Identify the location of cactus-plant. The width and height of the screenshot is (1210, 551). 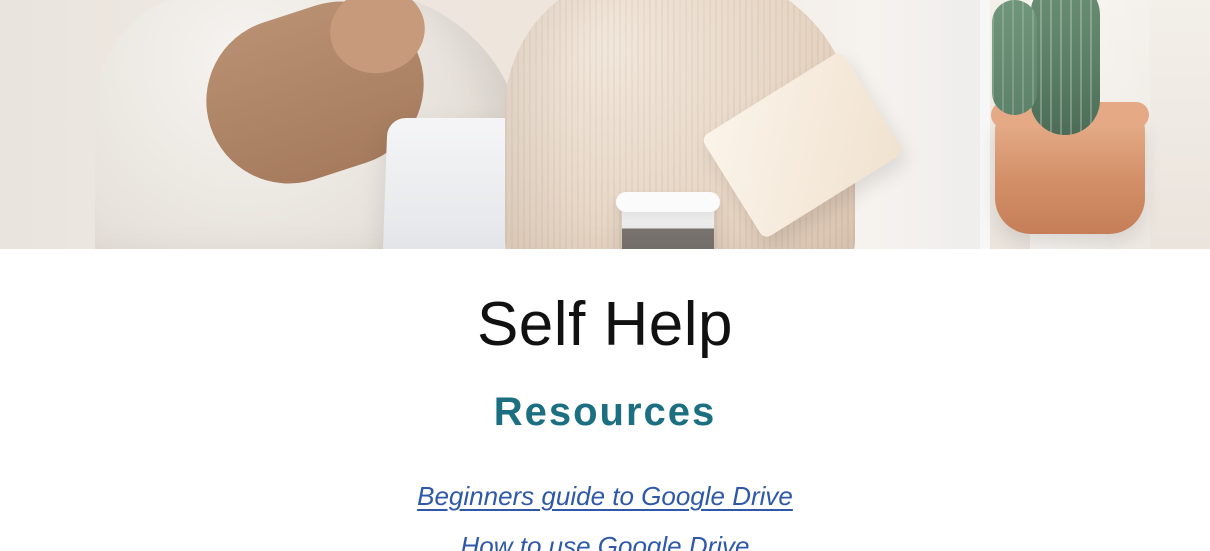
(1046, 67).